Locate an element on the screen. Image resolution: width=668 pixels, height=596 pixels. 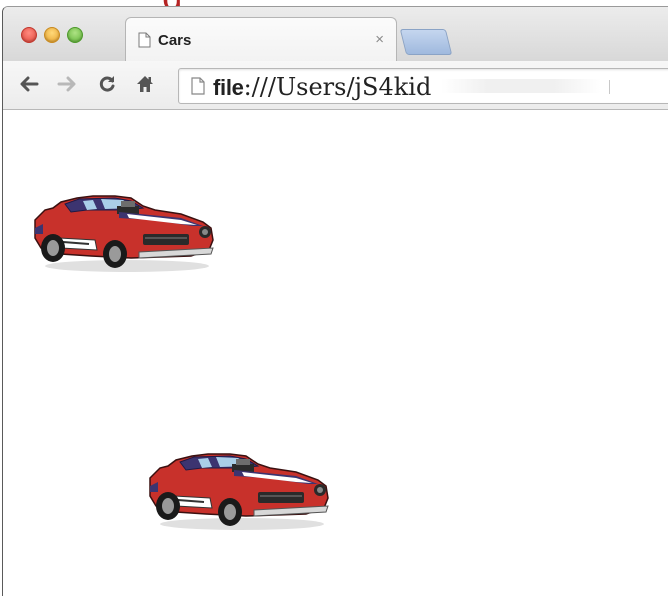
home-icon is located at coordinates (145, 84).